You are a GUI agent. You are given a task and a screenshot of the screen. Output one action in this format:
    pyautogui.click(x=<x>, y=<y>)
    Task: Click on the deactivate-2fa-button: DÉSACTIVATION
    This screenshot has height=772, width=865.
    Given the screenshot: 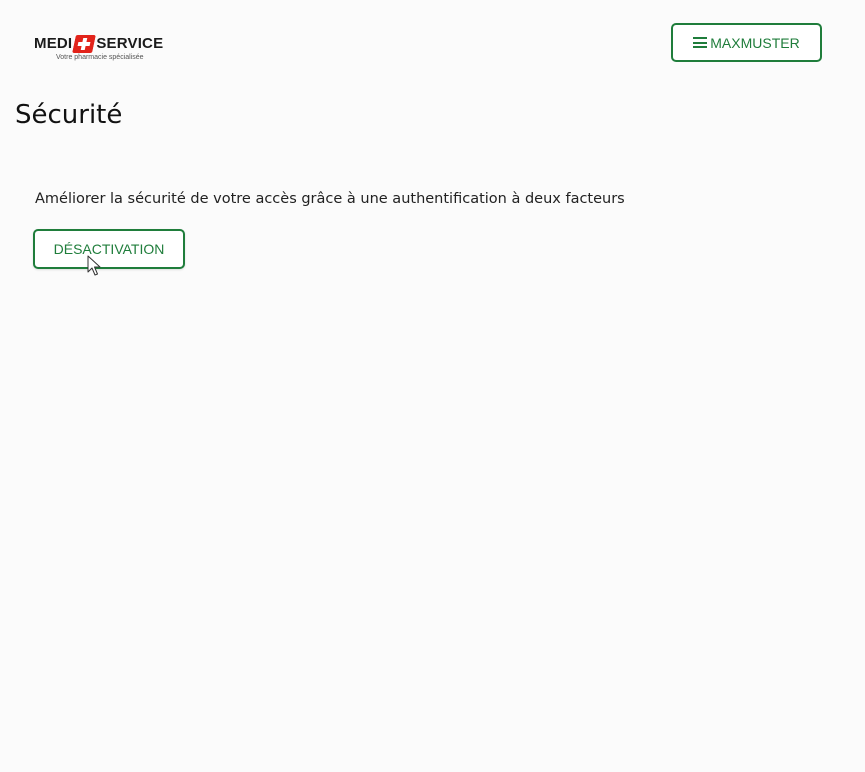 What is the action you would take?
    pyautogui.click(x=109, y=249)
    